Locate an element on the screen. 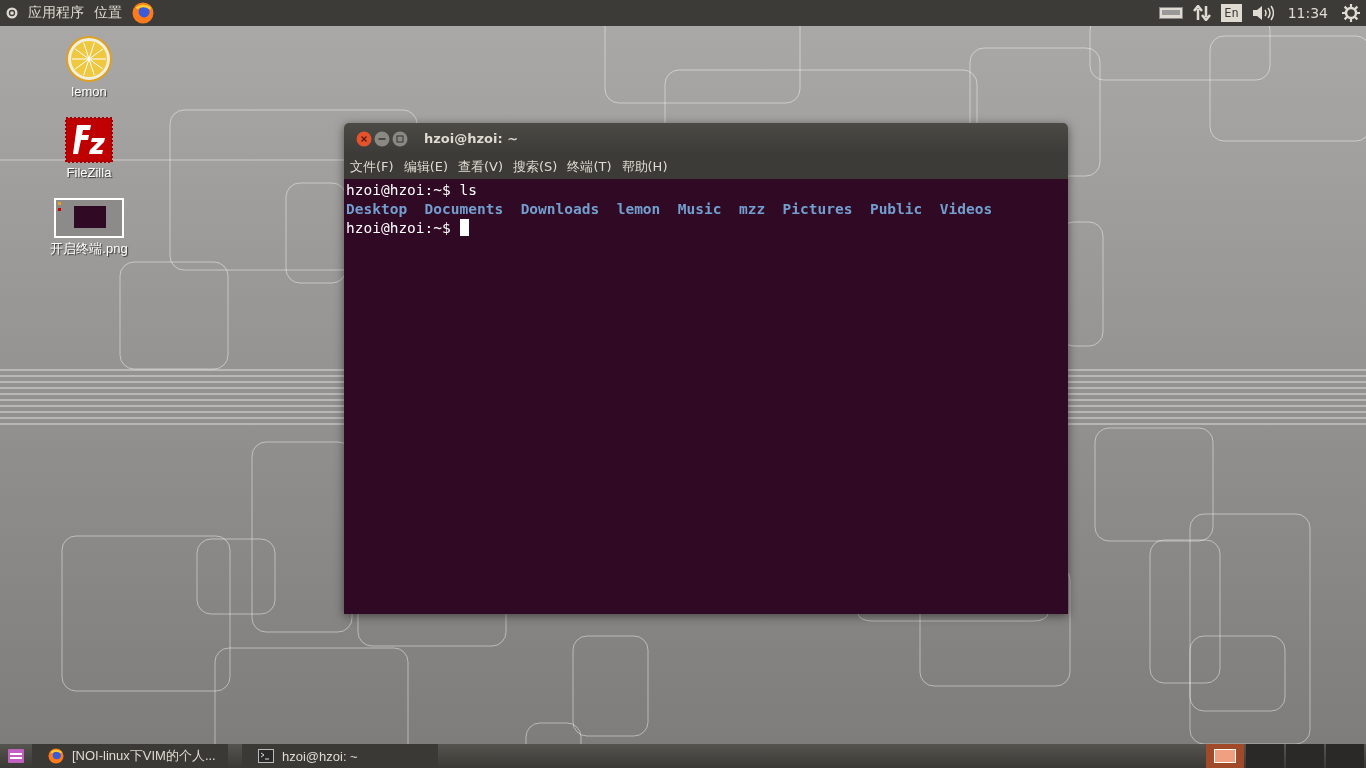  command-line: hzoi@hzoi:~$ ls is located at coordinates (411, 190).